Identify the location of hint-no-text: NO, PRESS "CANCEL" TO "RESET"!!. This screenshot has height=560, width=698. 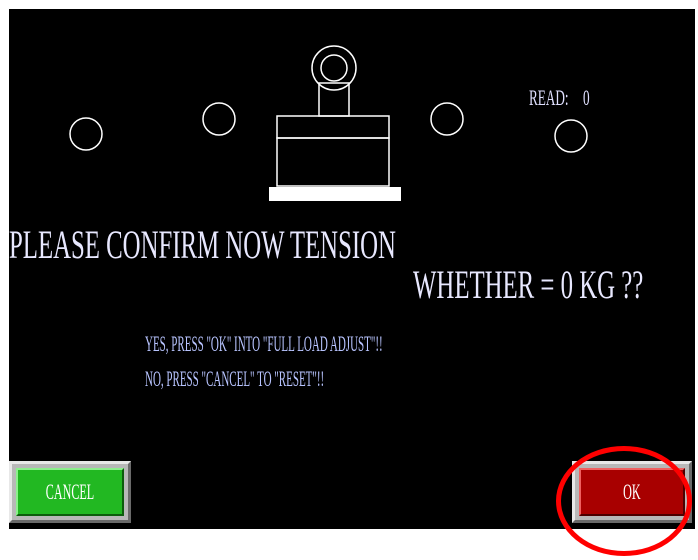
(235, 378).